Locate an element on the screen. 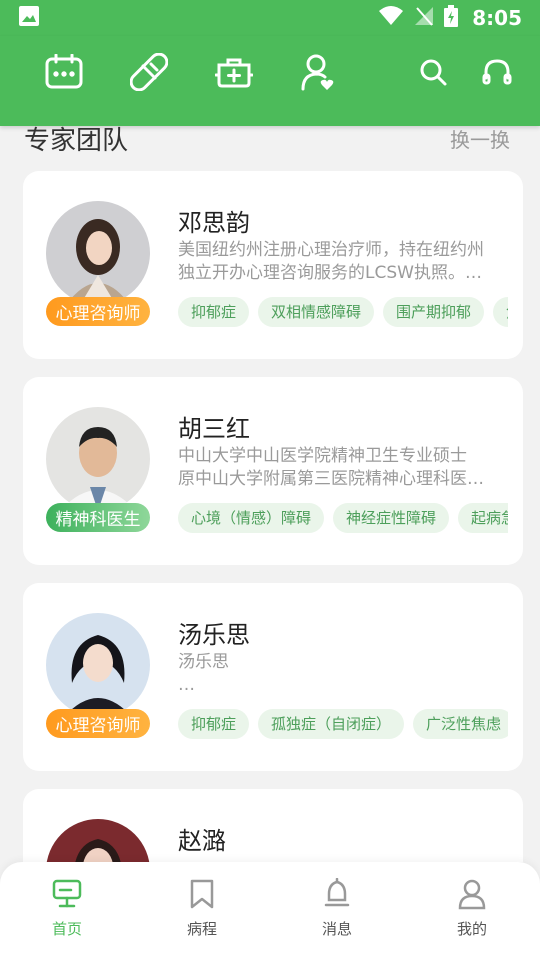 The width and height of the screenshot is (540, 960). specialty-tag: 起病急 is located at coordinates (483, 518).